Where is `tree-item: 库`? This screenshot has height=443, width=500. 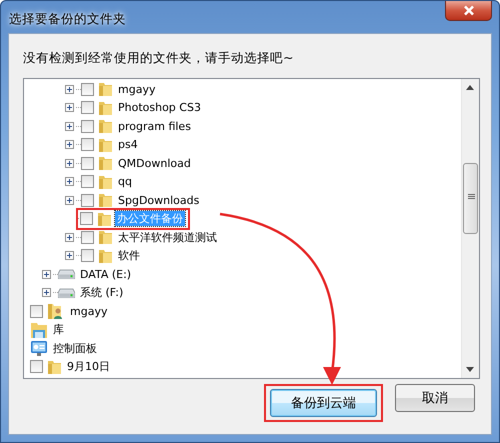 tree-item: 库 is located at coordinates (58, 330).